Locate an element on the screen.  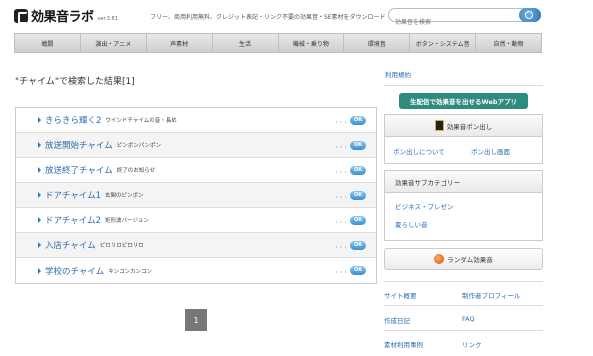
nav-item-life: 生活 is located at coordinates (246, 43).